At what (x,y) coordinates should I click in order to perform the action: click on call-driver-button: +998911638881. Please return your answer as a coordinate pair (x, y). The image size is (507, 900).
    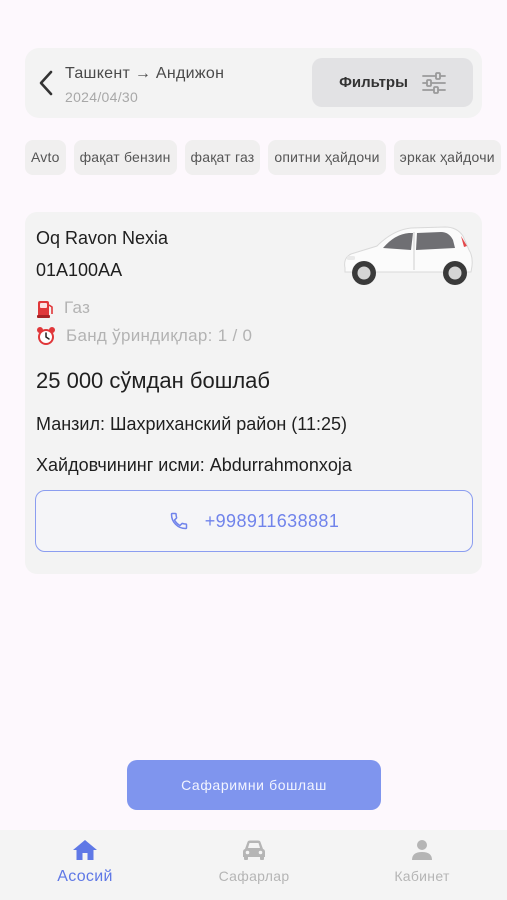
    Looking at the image, I should click on (254, 521).